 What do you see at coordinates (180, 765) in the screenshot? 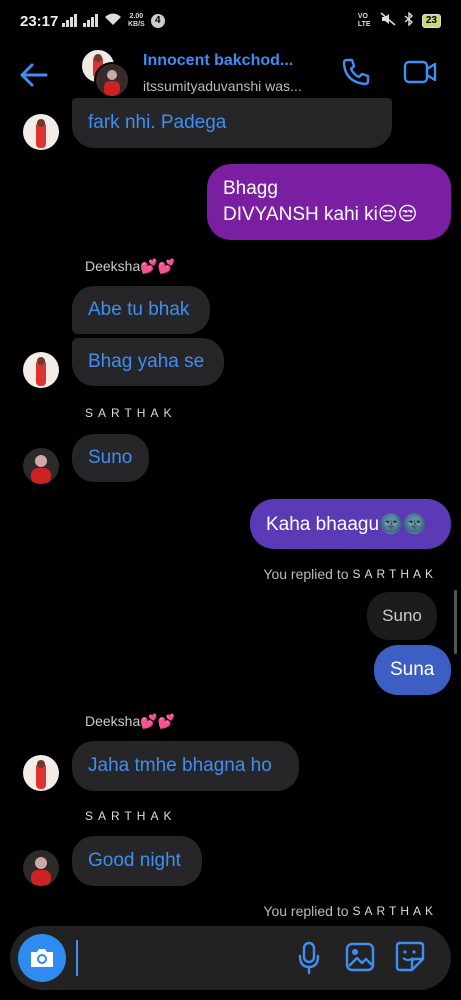
I see `message-text: Jaha tmhe bhagna ho` at bounding box center [180, 765].